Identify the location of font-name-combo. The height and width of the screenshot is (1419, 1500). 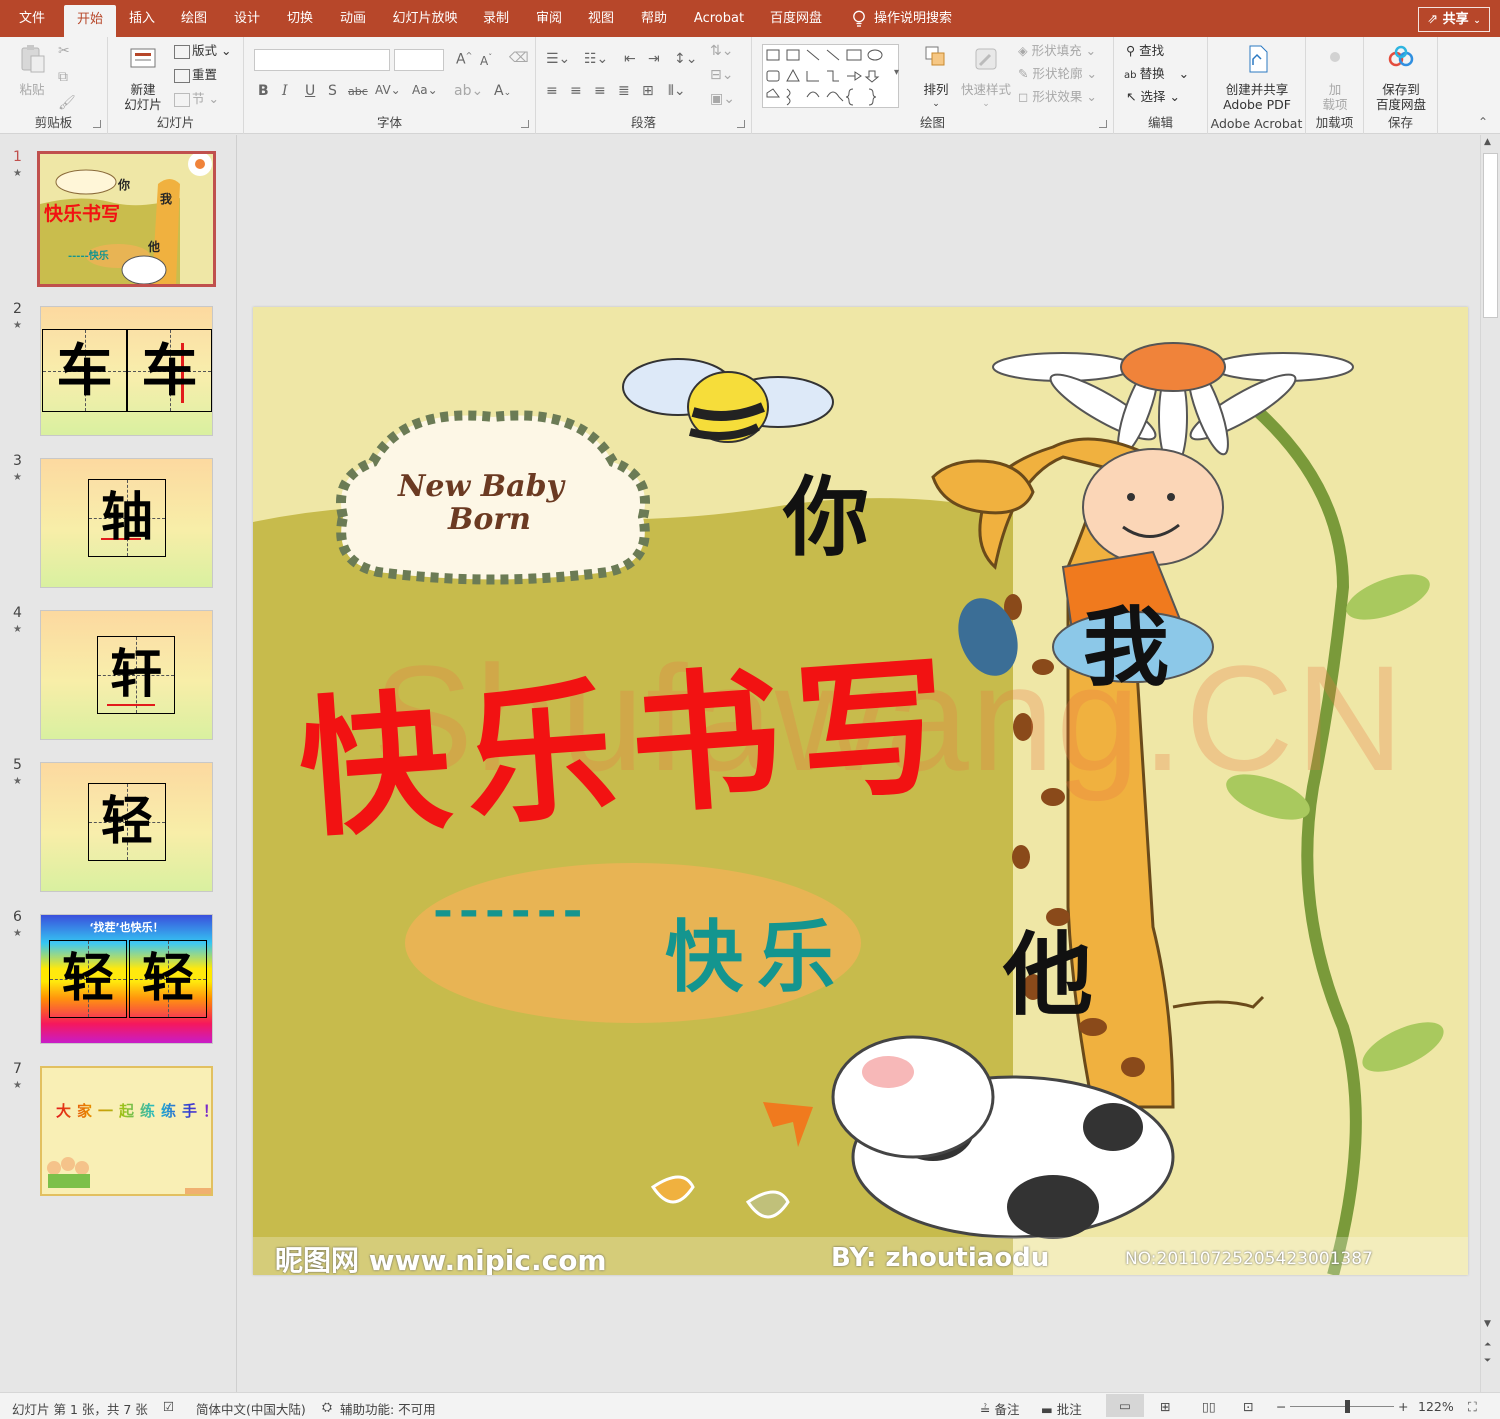
(322, 60).